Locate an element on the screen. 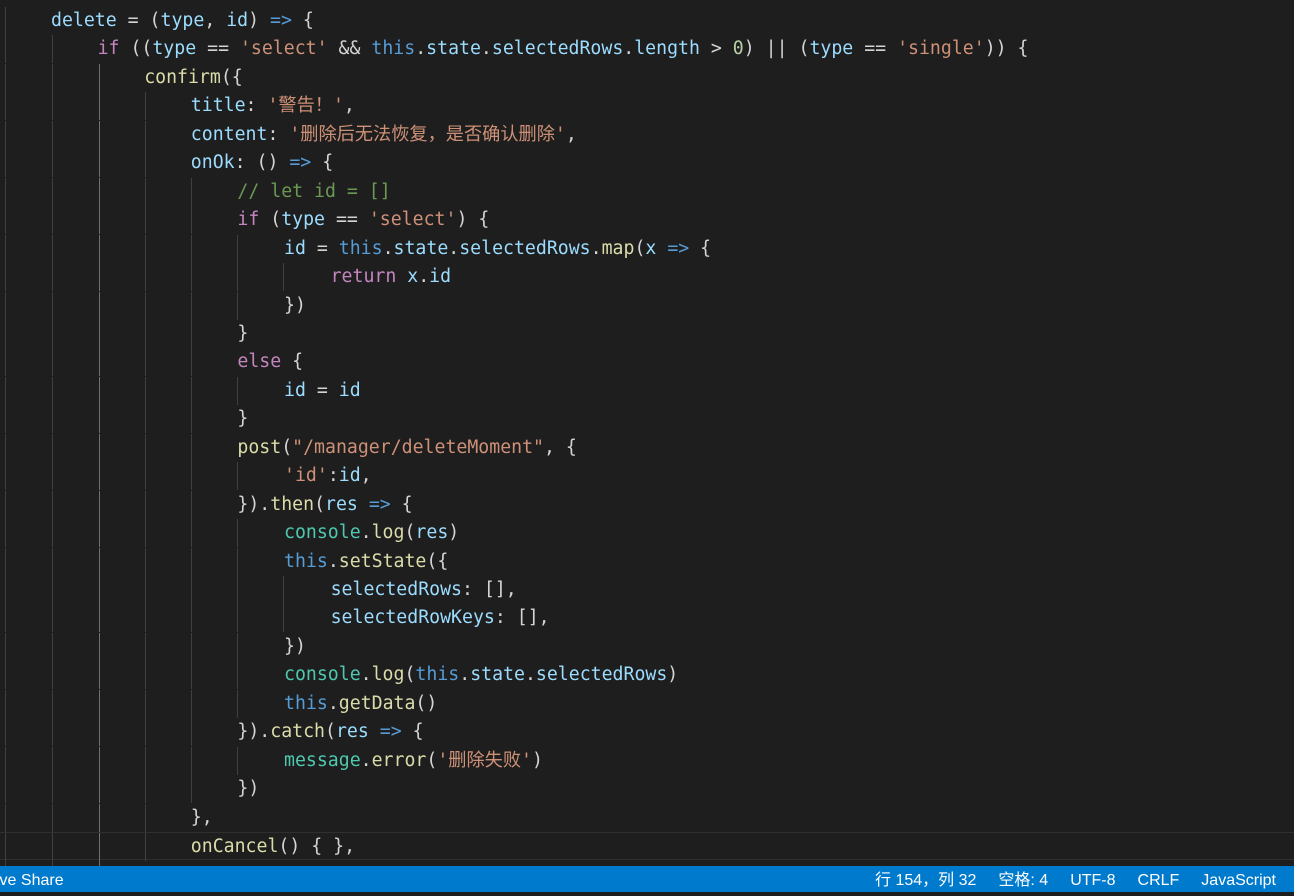 The width and height of the screenshot is (1294, 896). code-line: this.getData() is located at coordinates (647, 703).